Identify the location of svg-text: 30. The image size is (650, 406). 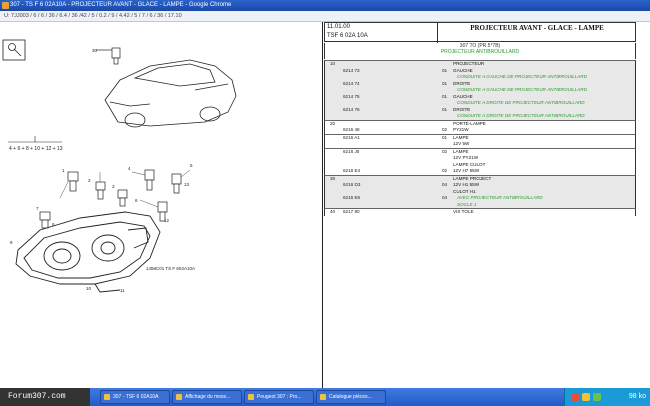
(95, 50).